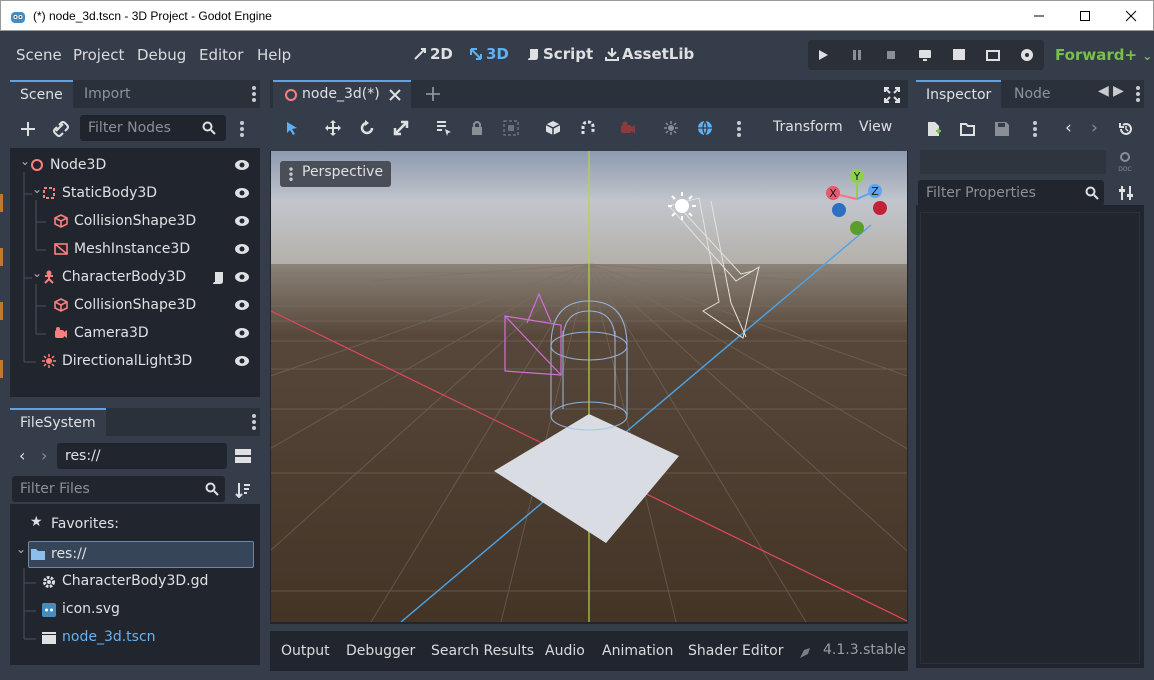  I want to click on play-icon, so click(823, 55).